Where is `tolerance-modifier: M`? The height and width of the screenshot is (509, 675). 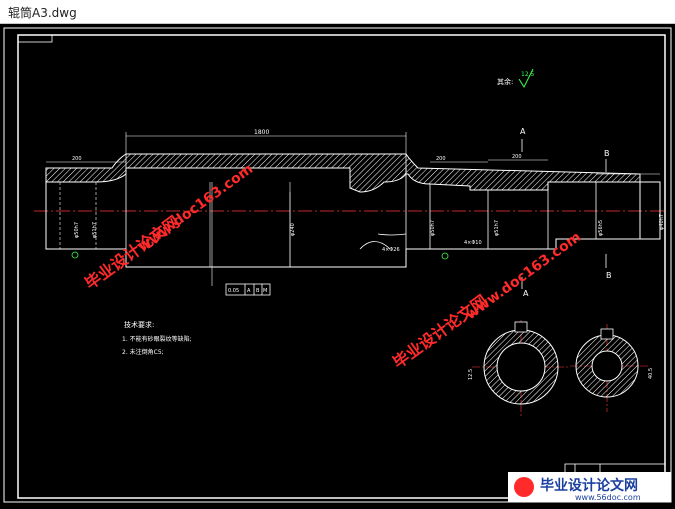 tolerance-modifier: M is located at coordinates (265, 291).